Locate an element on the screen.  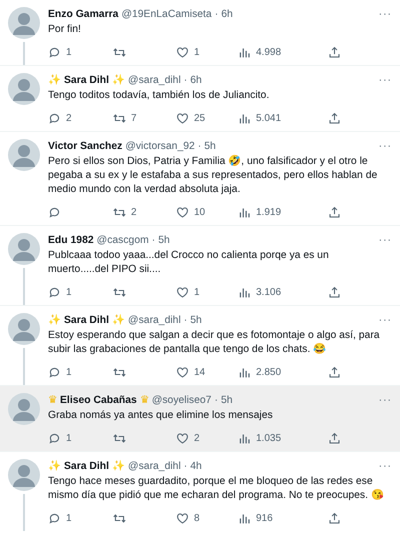
share-icon is located at coordinates (334, 372).